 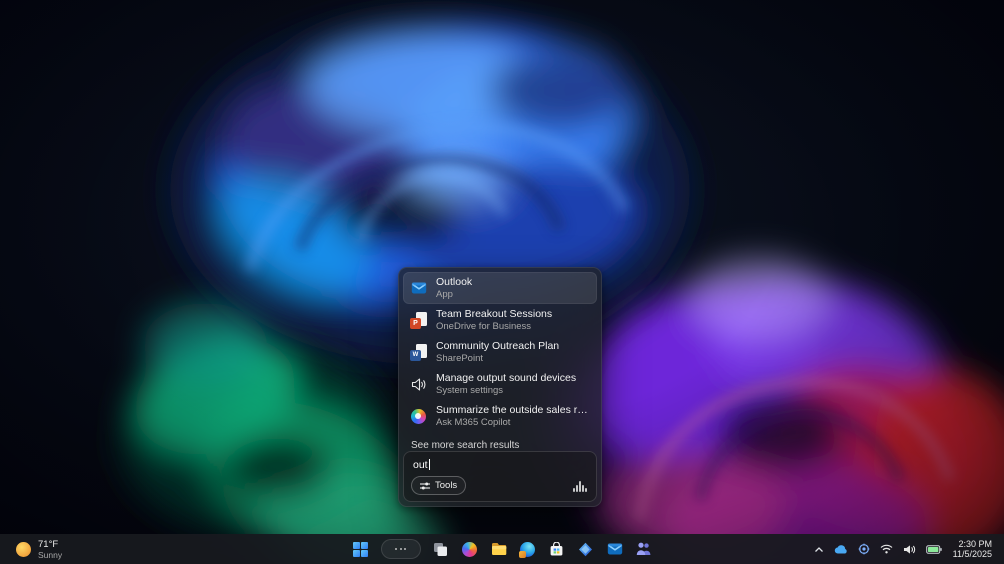 I want to click on result-subtitle: App, so click(x=444, y=294).